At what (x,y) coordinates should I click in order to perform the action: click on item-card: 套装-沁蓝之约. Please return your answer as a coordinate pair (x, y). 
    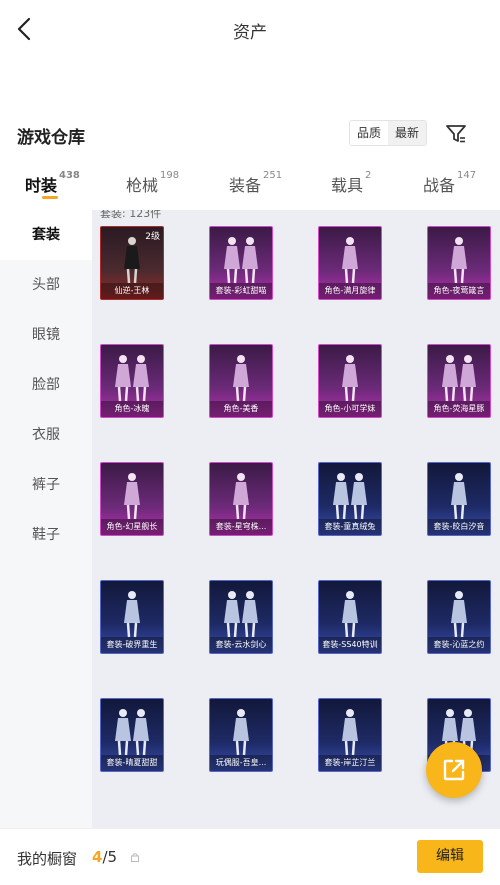
    Looking at the image, I should click on (459, 617).